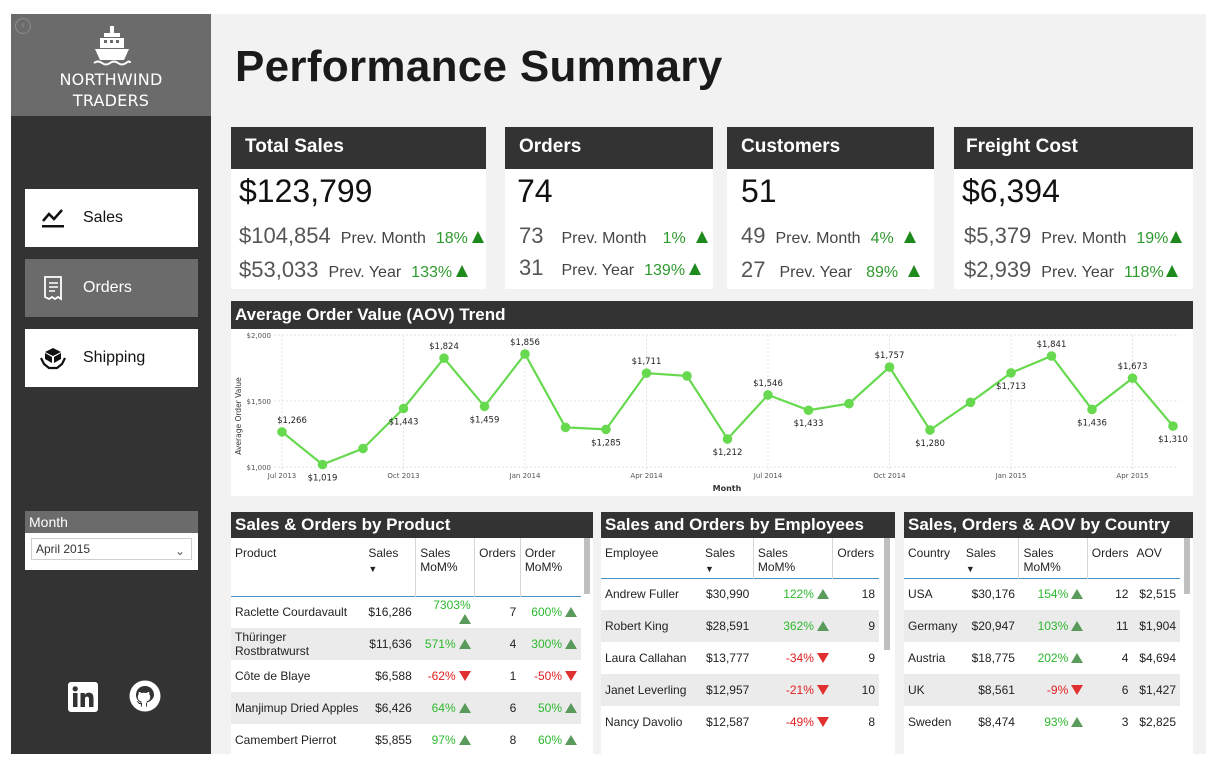  What do you see at coordinates (323, 478) in the screenshot?
I see `aov-data-label: $1,019` at bounding box center [323, 478].